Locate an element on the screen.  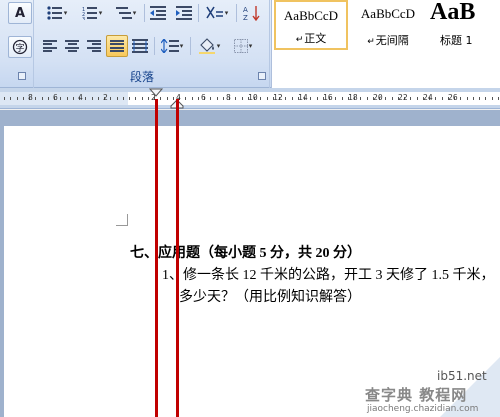
style-name-row: ↵无间隔 is located at coordinates (388, 40).